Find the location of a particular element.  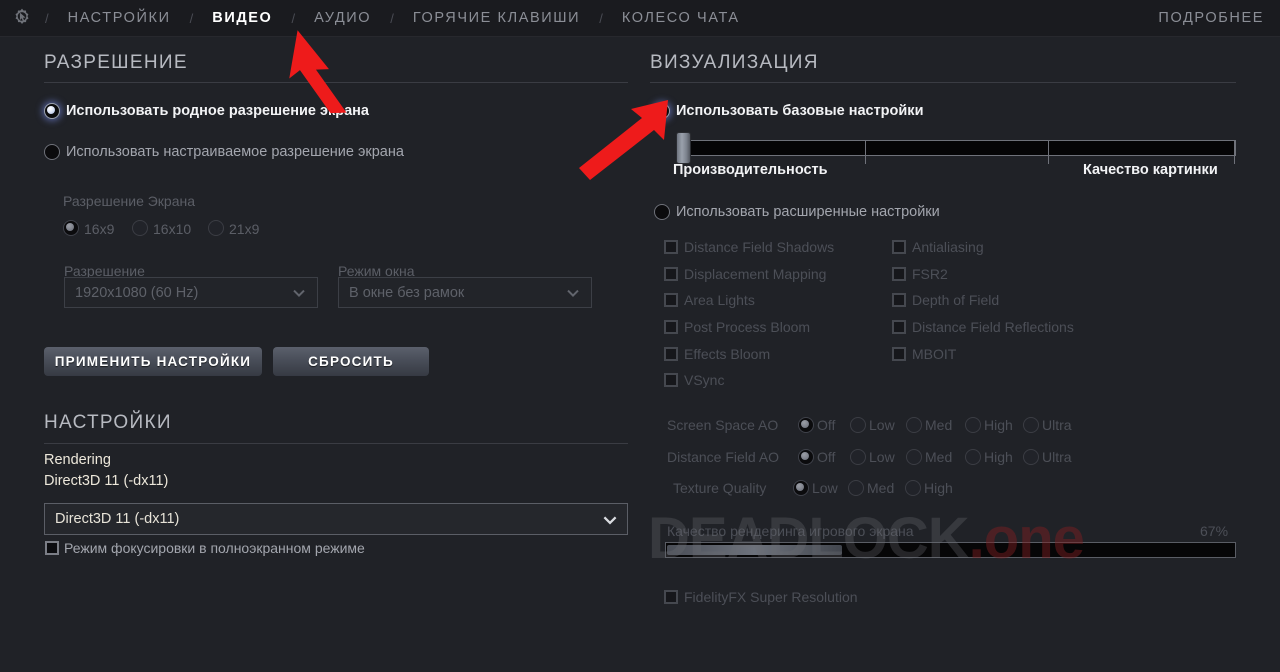

radio-basic-settings is located at coordinates (662, 111).